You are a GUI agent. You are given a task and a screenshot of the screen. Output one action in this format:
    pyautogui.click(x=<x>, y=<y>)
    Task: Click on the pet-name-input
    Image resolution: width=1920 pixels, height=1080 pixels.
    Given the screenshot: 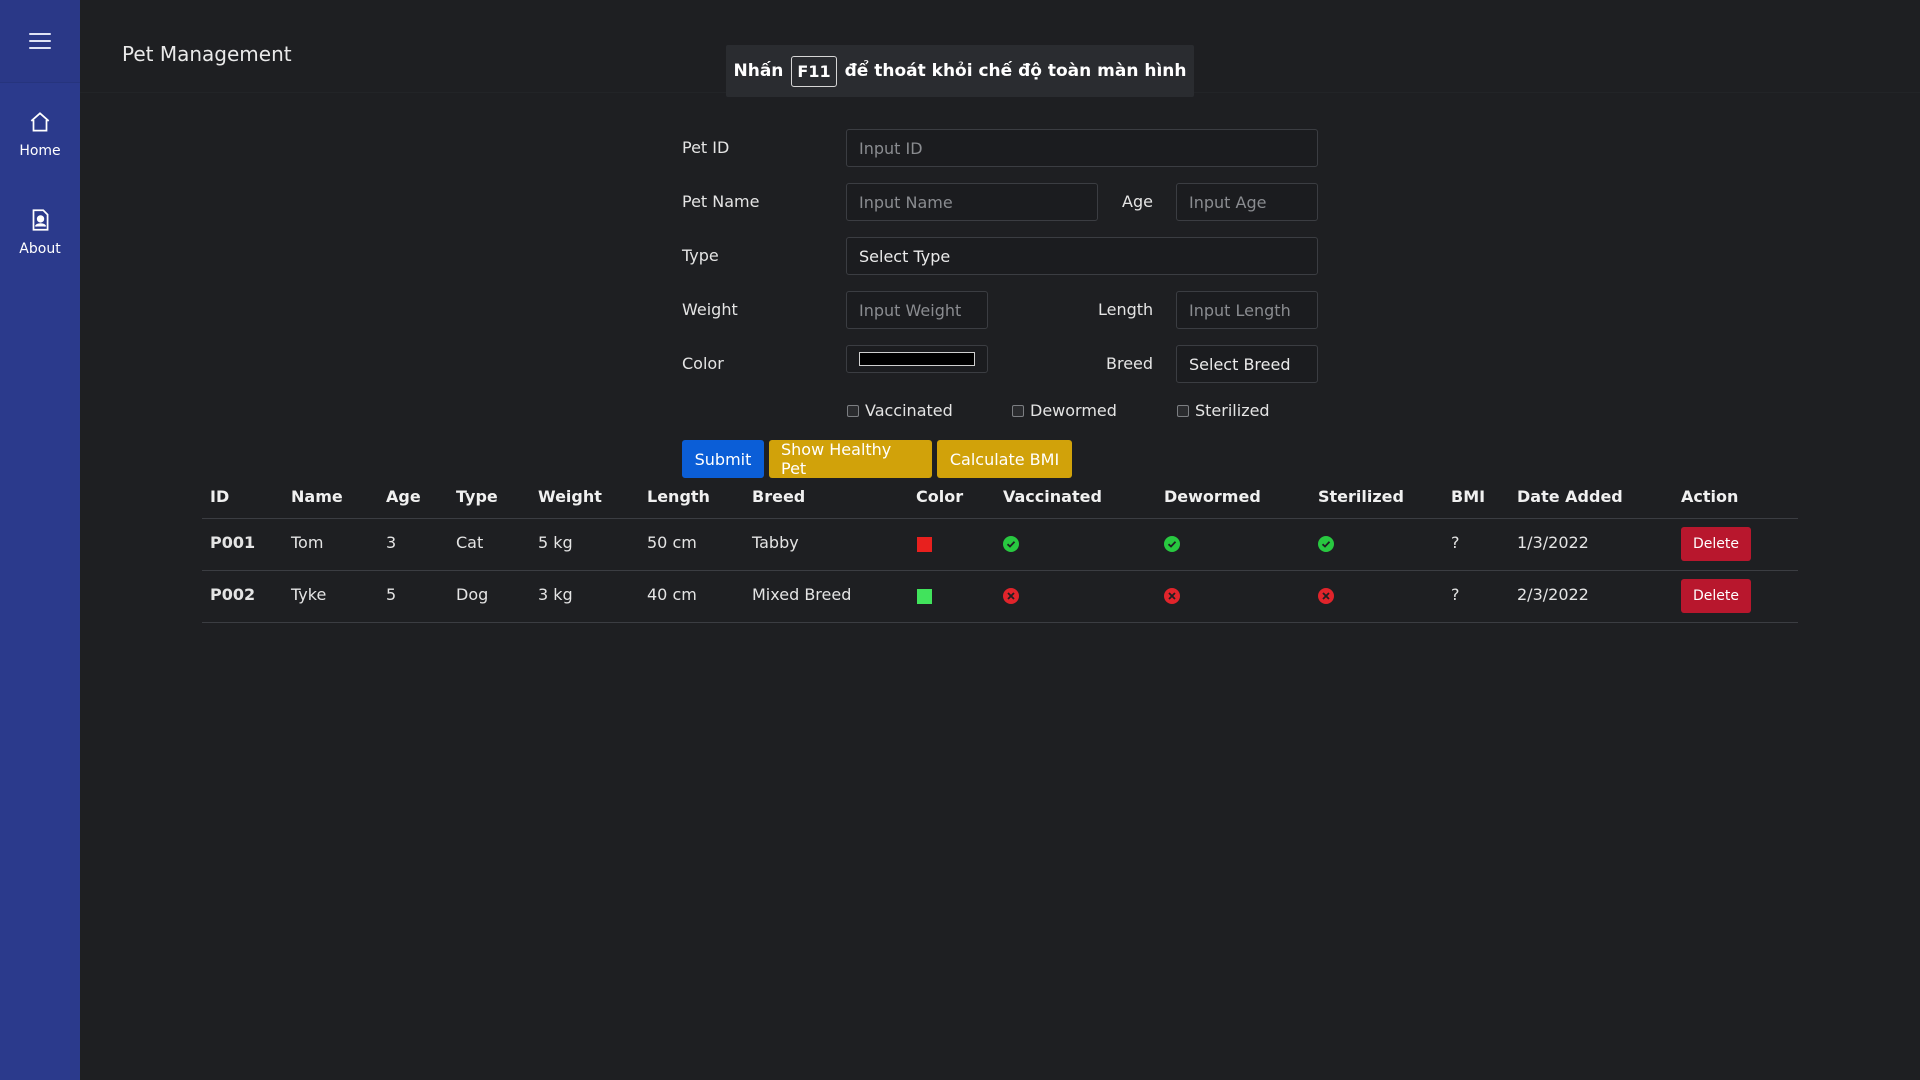 What is the action you would take?
    pyautogui.click(x=972, y=202)
    